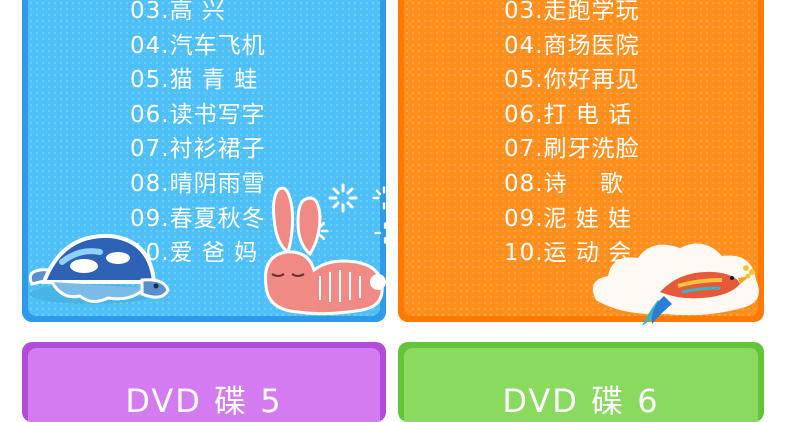  I want to click on track-item: 06.读书写字, so click(198, 114).